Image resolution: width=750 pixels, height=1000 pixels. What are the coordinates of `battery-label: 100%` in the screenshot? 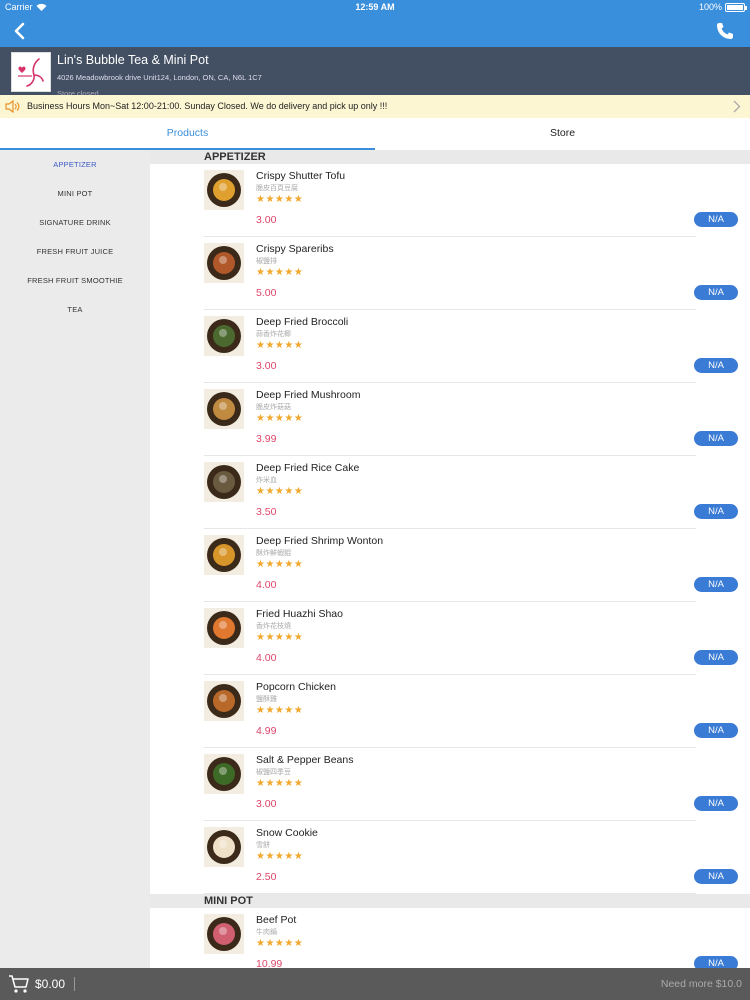 It's located at (710, 7).